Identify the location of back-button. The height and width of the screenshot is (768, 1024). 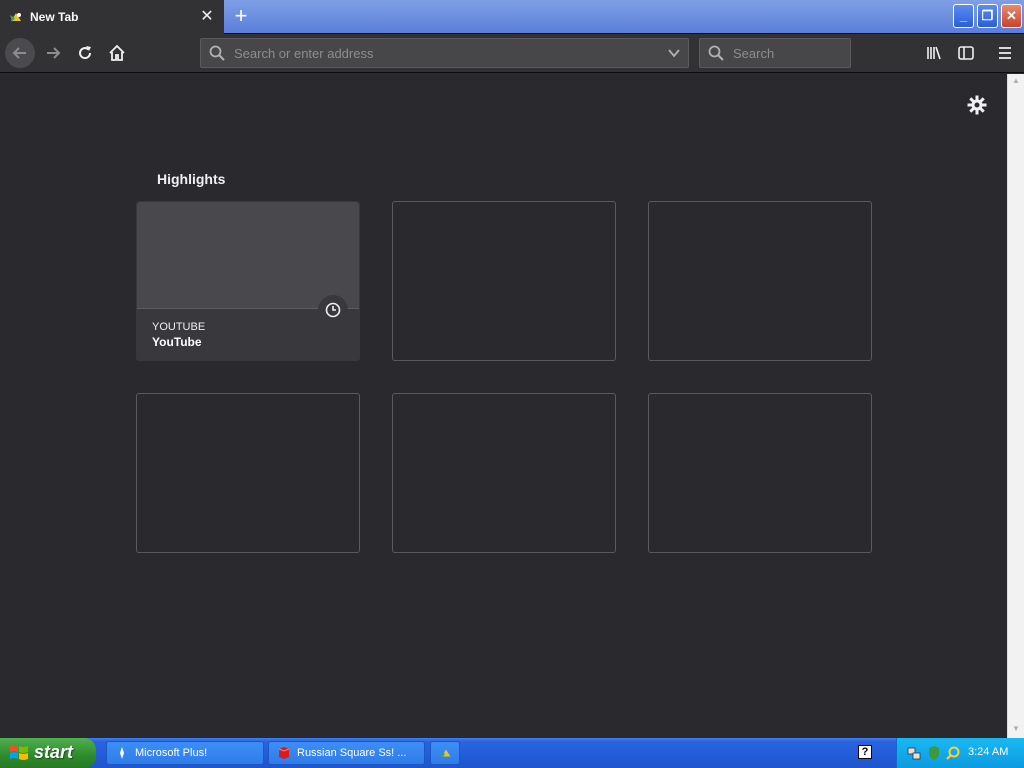
(20, 53).